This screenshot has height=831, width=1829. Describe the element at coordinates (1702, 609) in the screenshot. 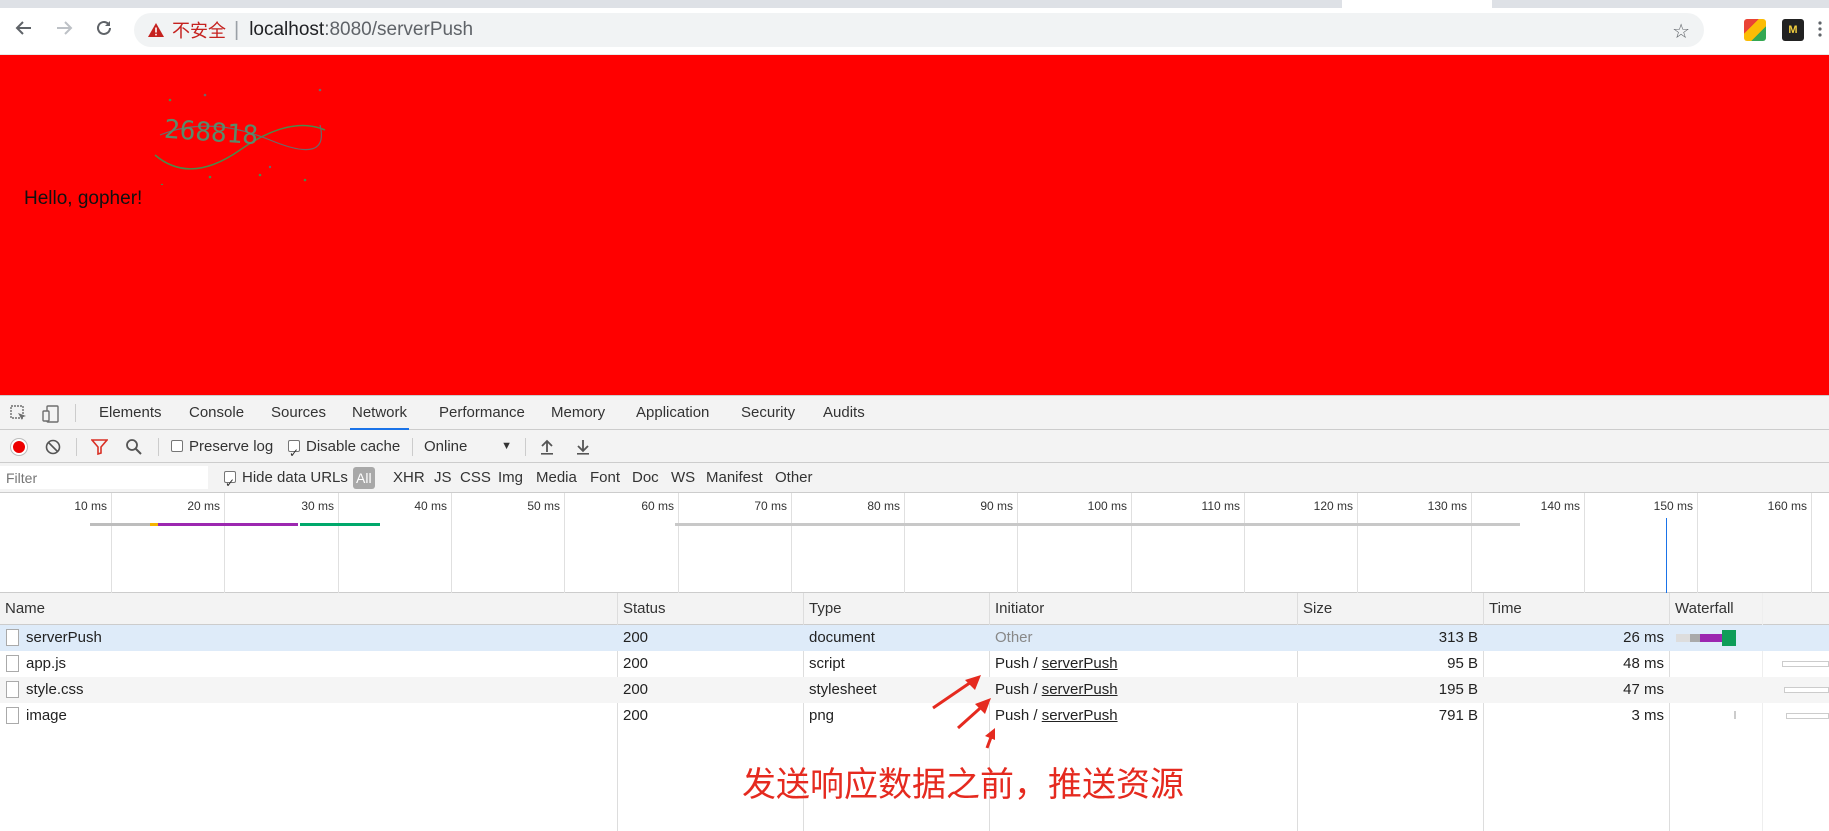

I see `col-waterfall: Waterfall` at that location.